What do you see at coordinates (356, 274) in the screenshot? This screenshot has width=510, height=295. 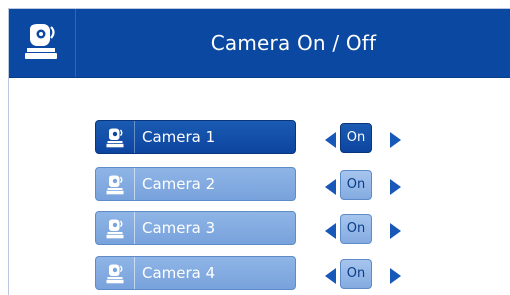 I see `camera-4-onoff-toggle: On` at bounding box center [356, 274].